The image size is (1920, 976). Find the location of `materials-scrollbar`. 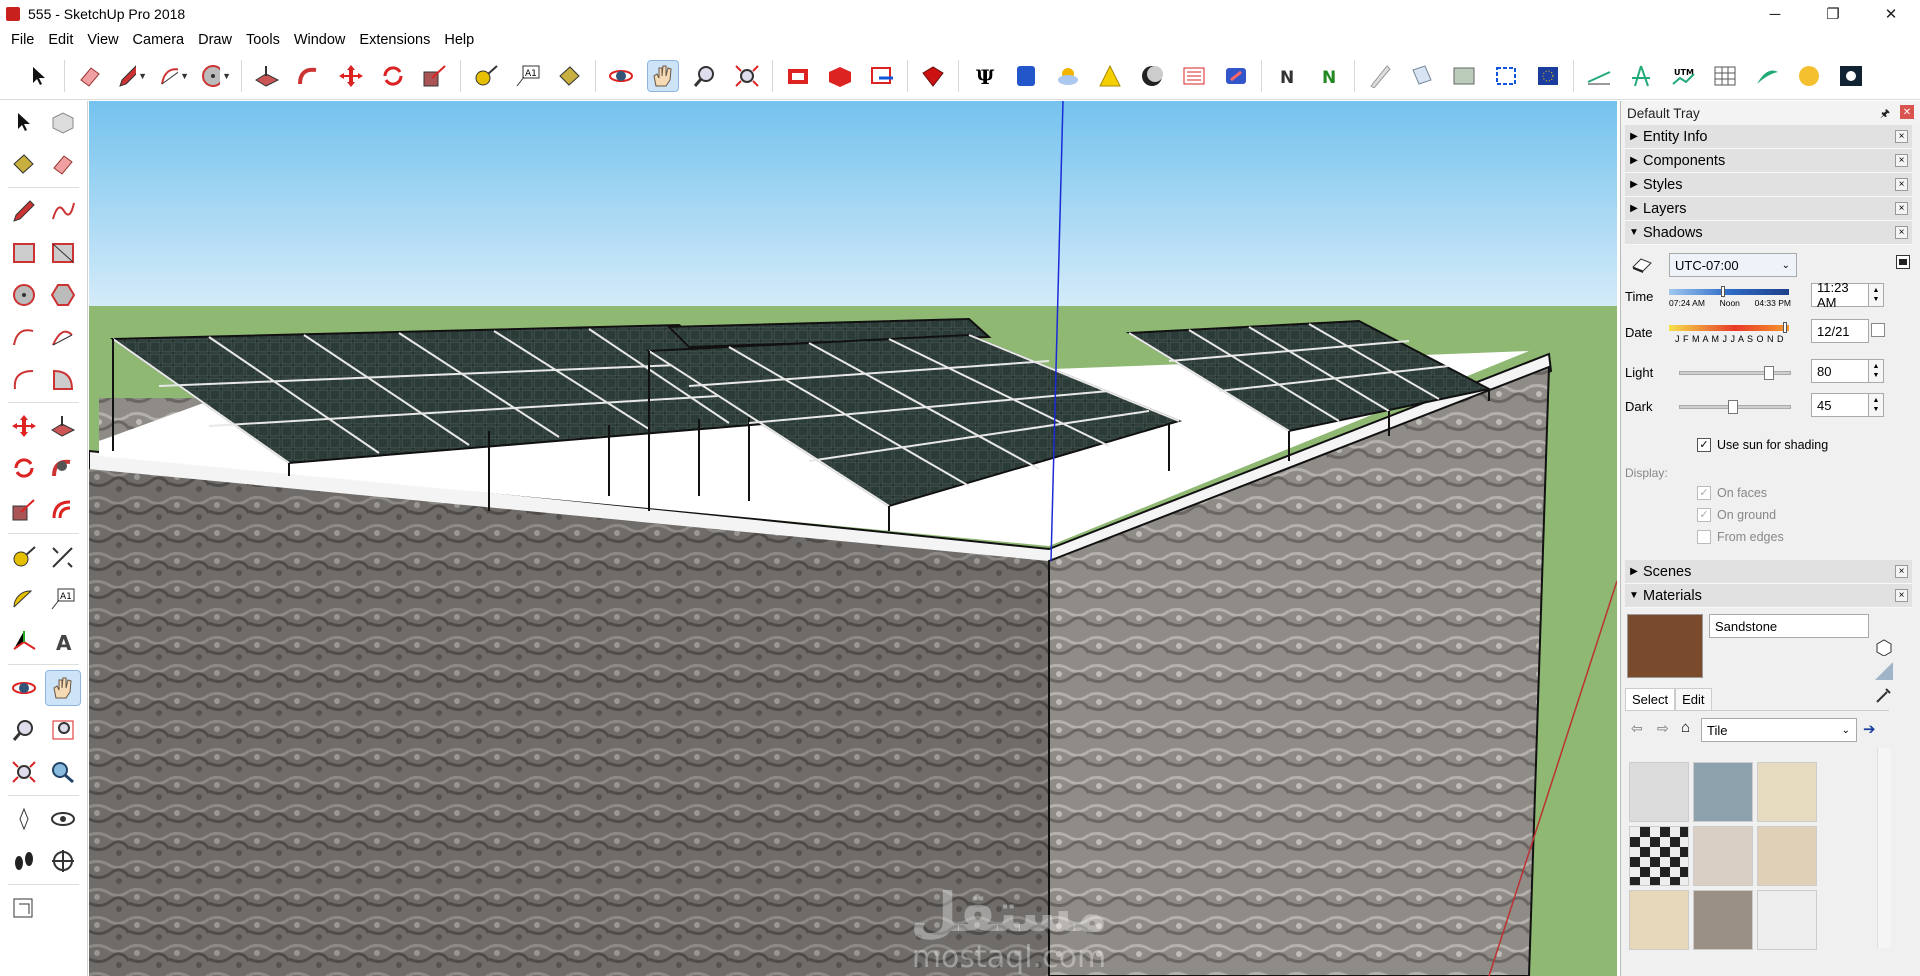

materials-scrollbar is located at coordinates (1884, 848).